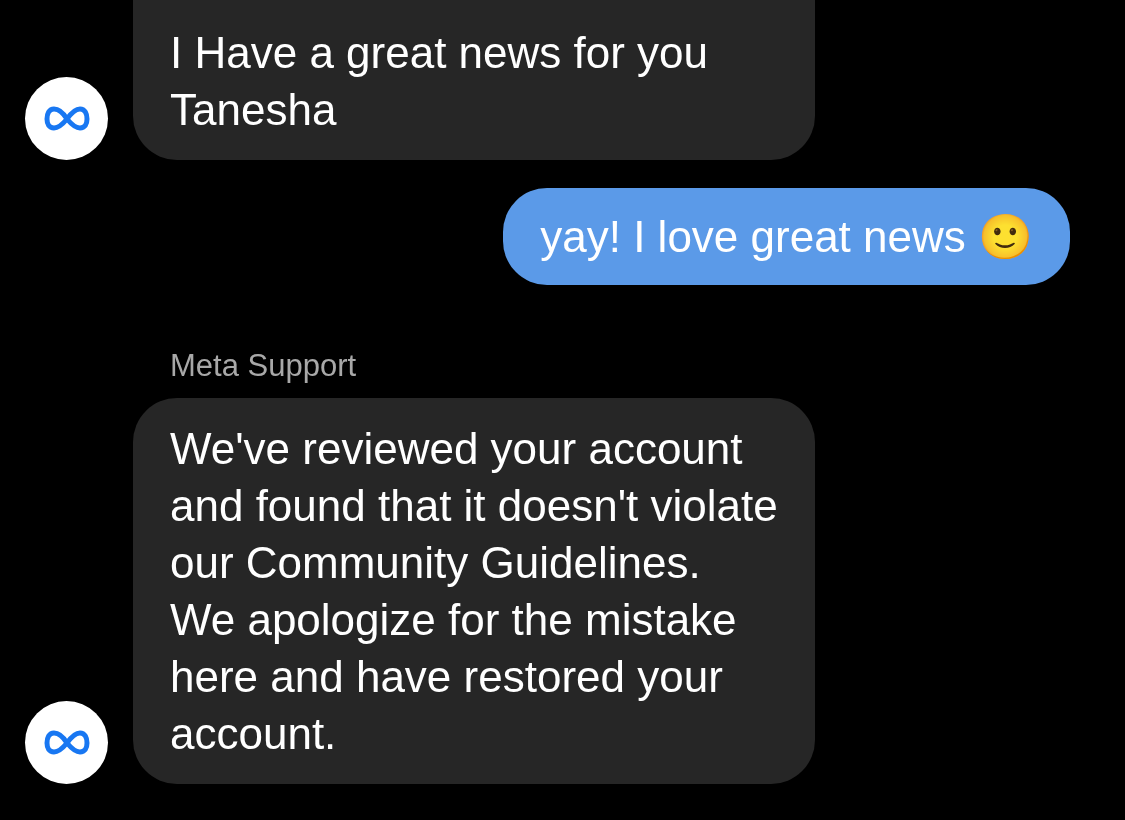 The image size is (1125, 820). Describe the element at coordinates (786, 236) in the screenshot. I see `sent-message: yay! I love great news 🙂` at that location.